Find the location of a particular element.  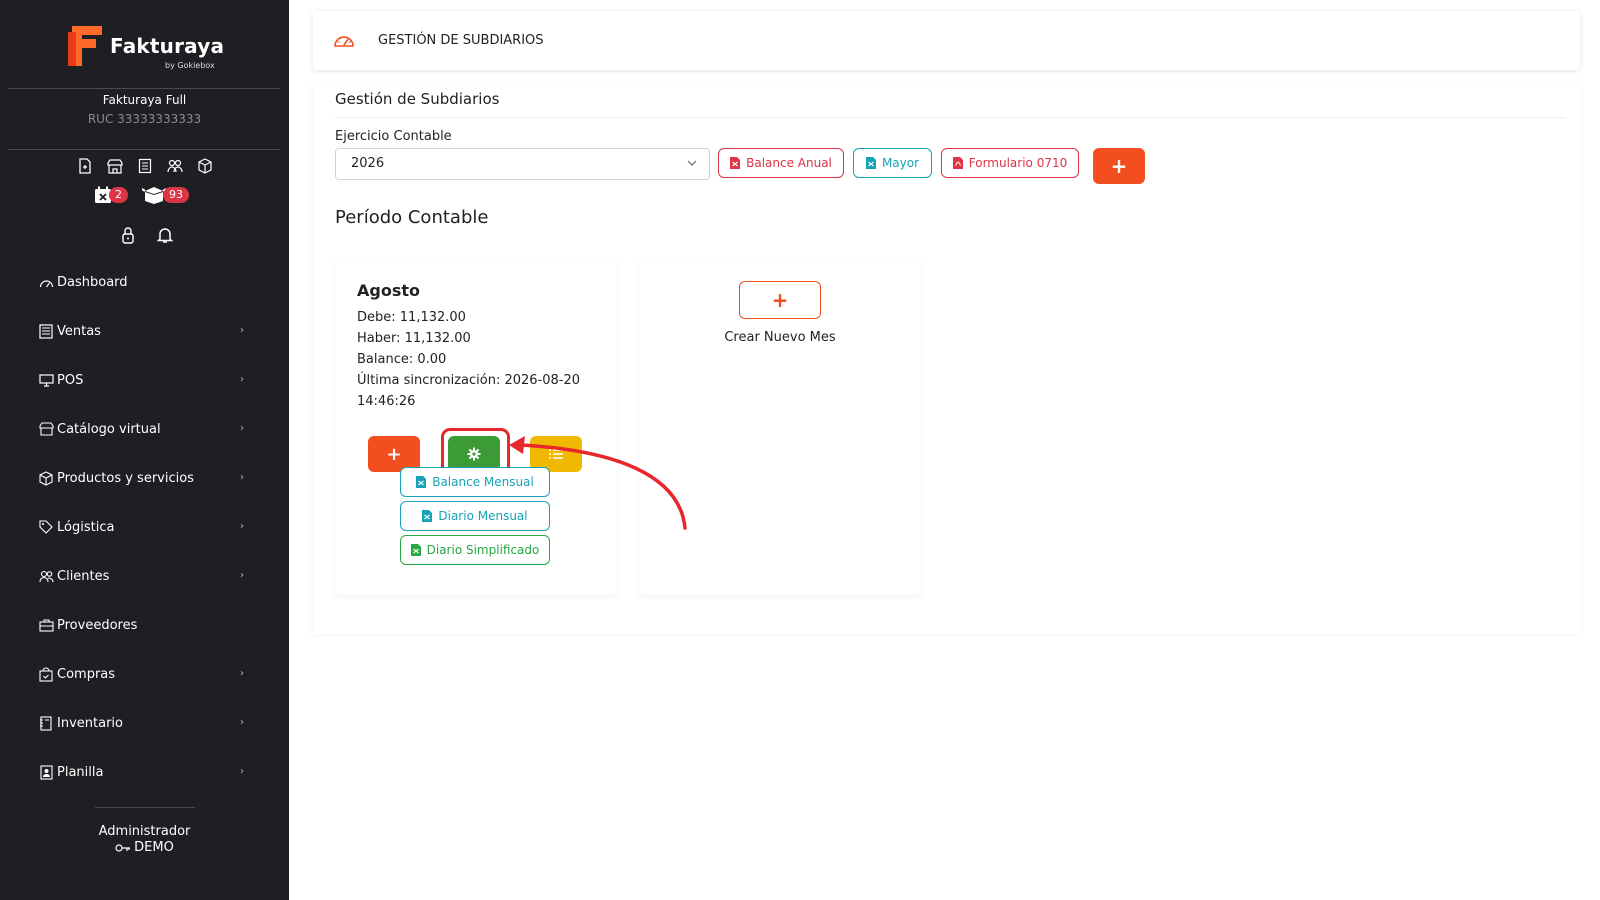

bell-icon is located at coordinates (165, 235).